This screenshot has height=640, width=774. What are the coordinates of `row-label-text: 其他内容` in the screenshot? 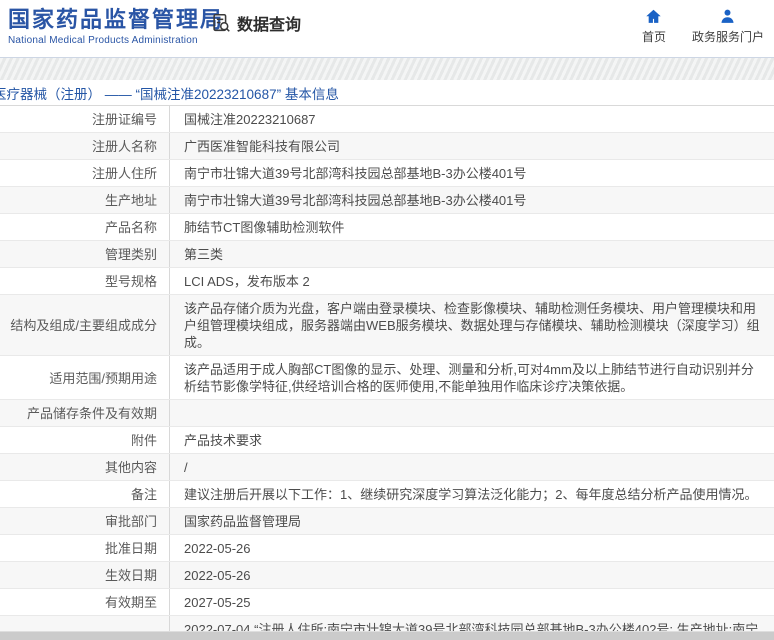 It's located at (130, 467).